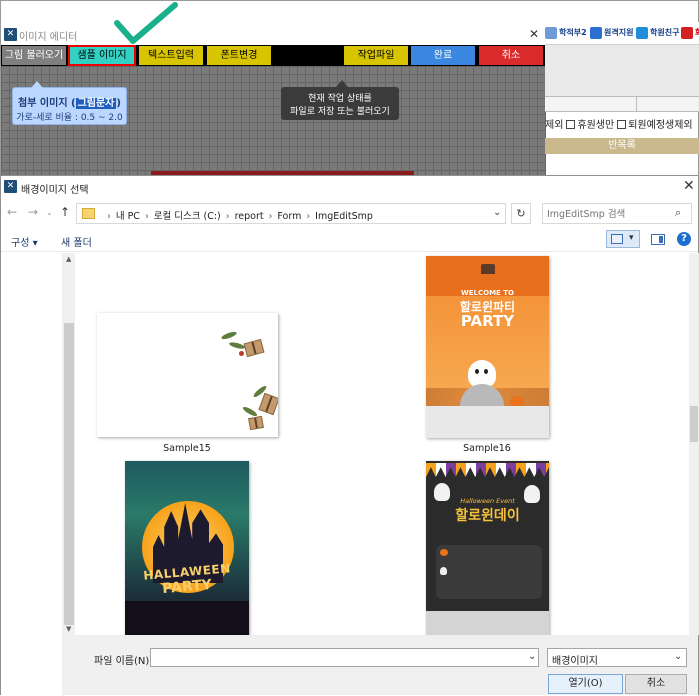  I want to click on background-app-filters: 제외 휴원생만 퇴원예정생제외, so click(619, 125).